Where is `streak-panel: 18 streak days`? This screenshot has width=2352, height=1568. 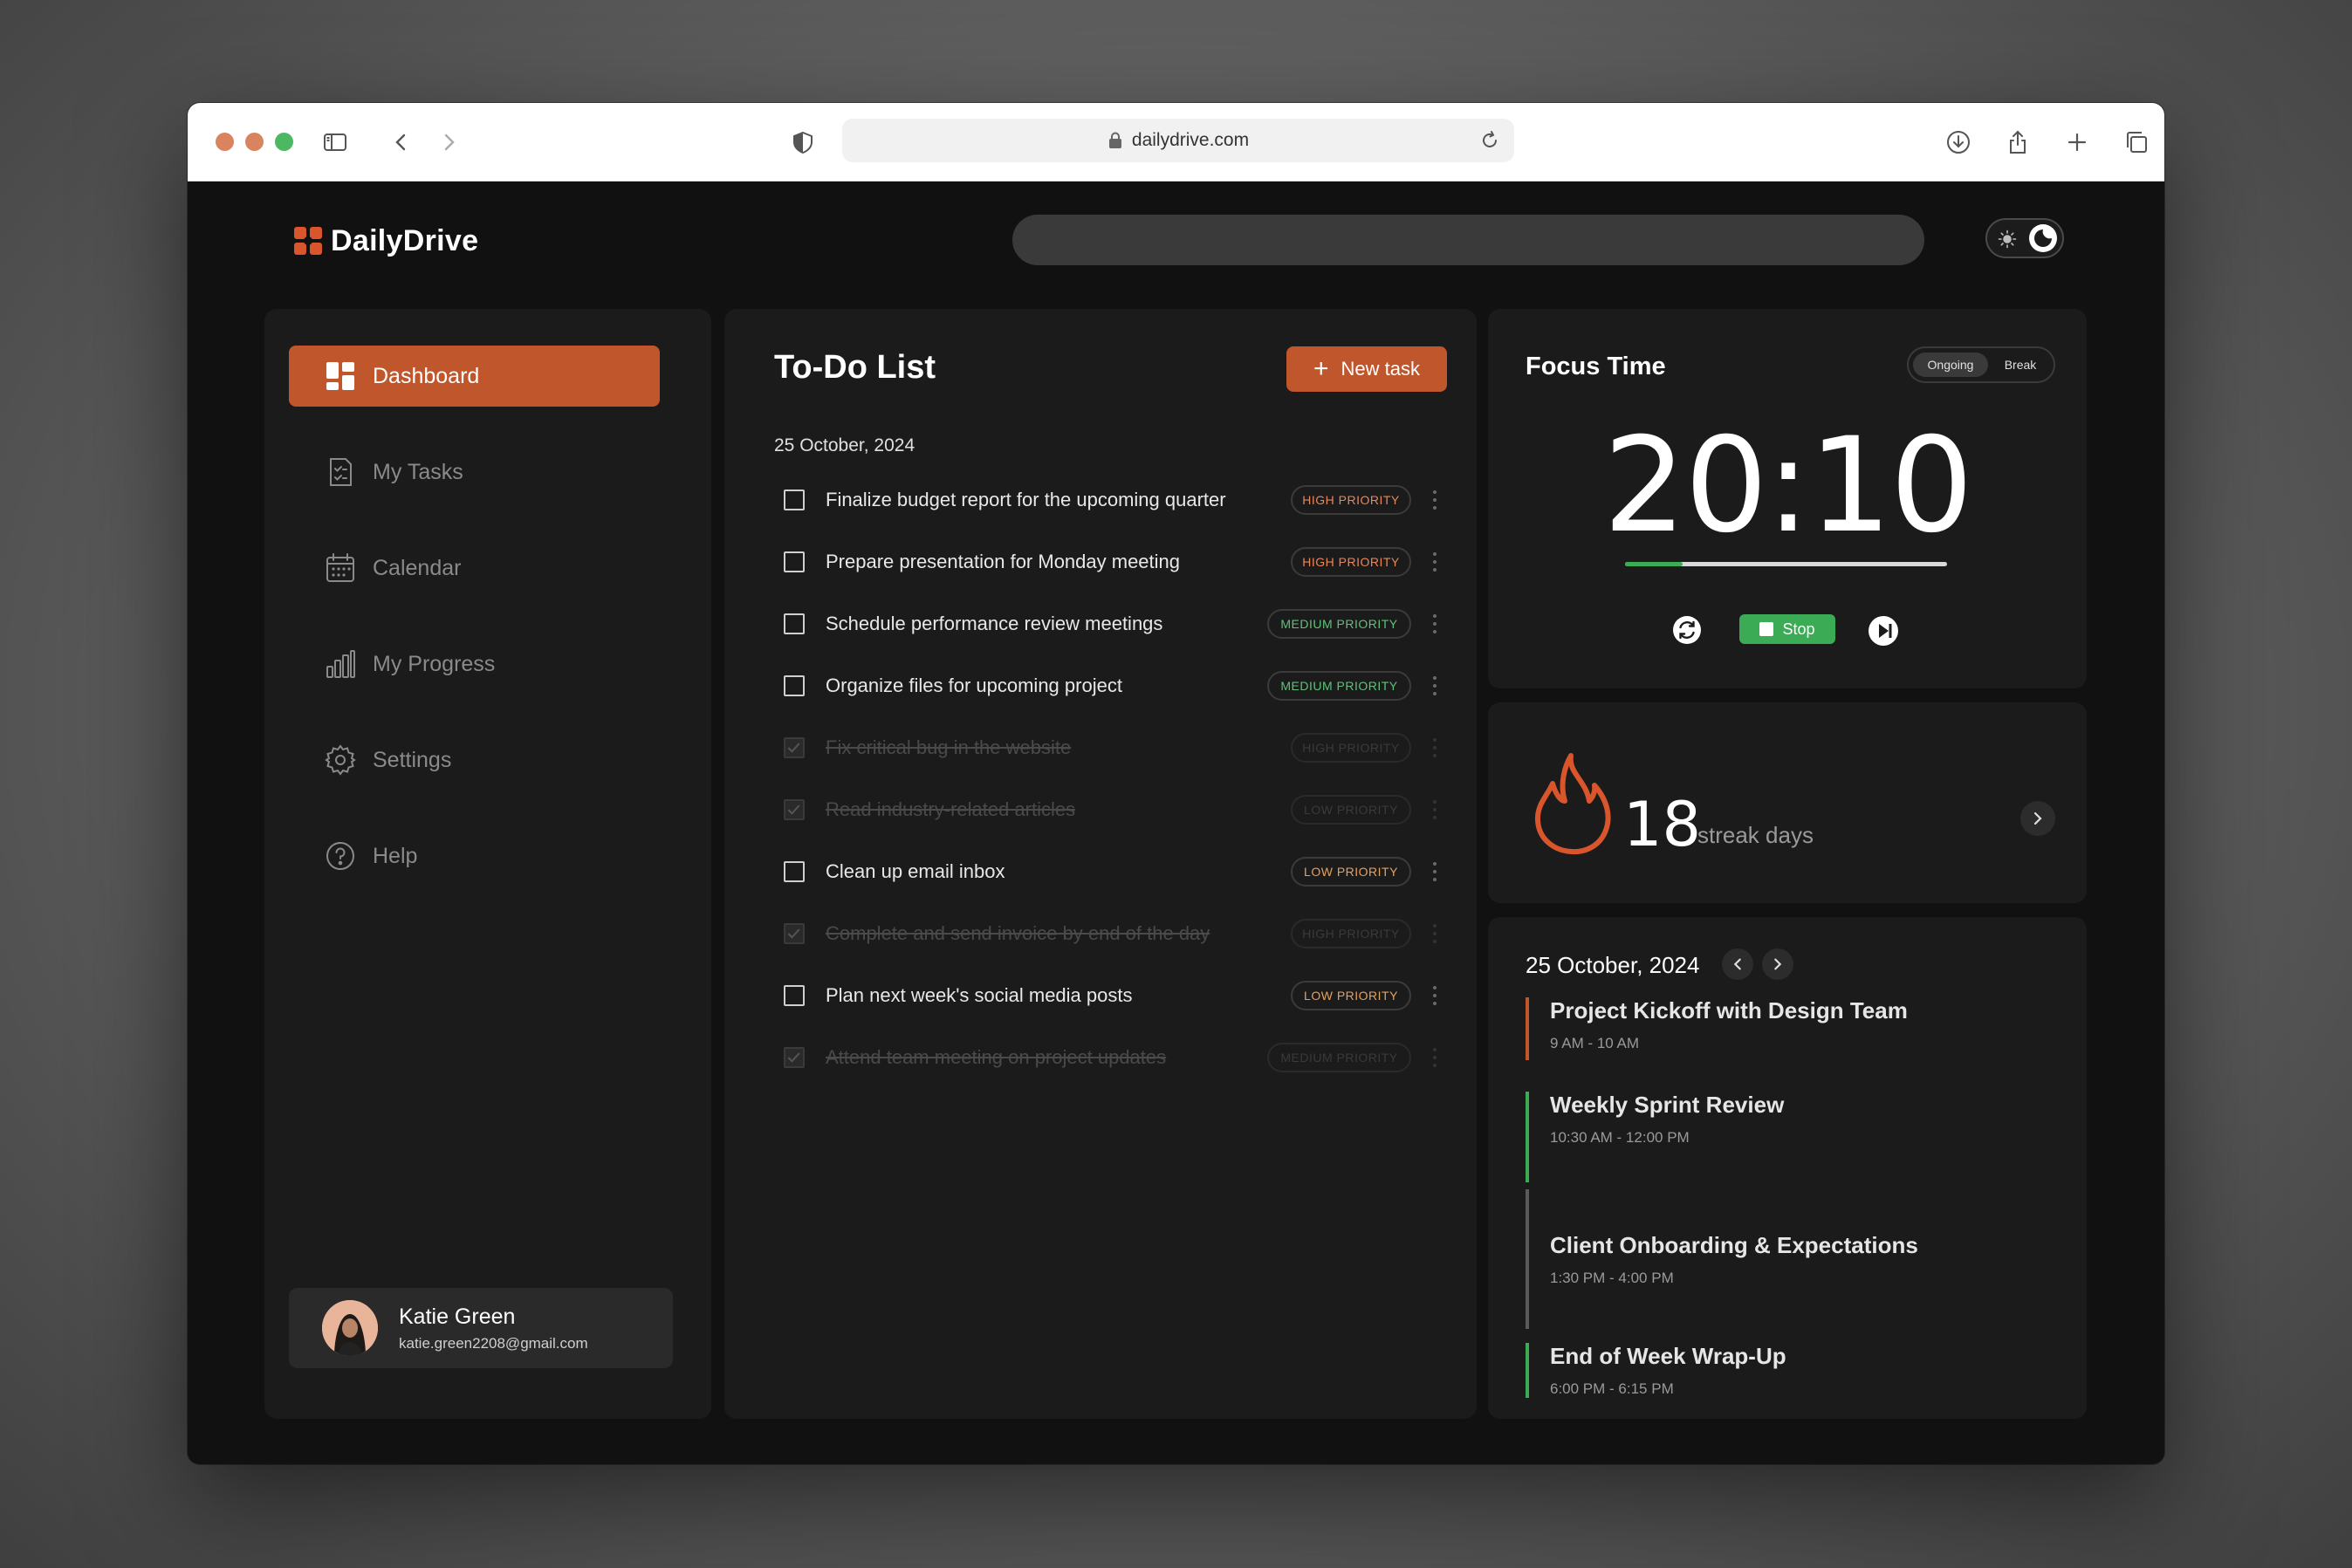
streak-panel: 18 streak days is located at coordinates (1787, 803).